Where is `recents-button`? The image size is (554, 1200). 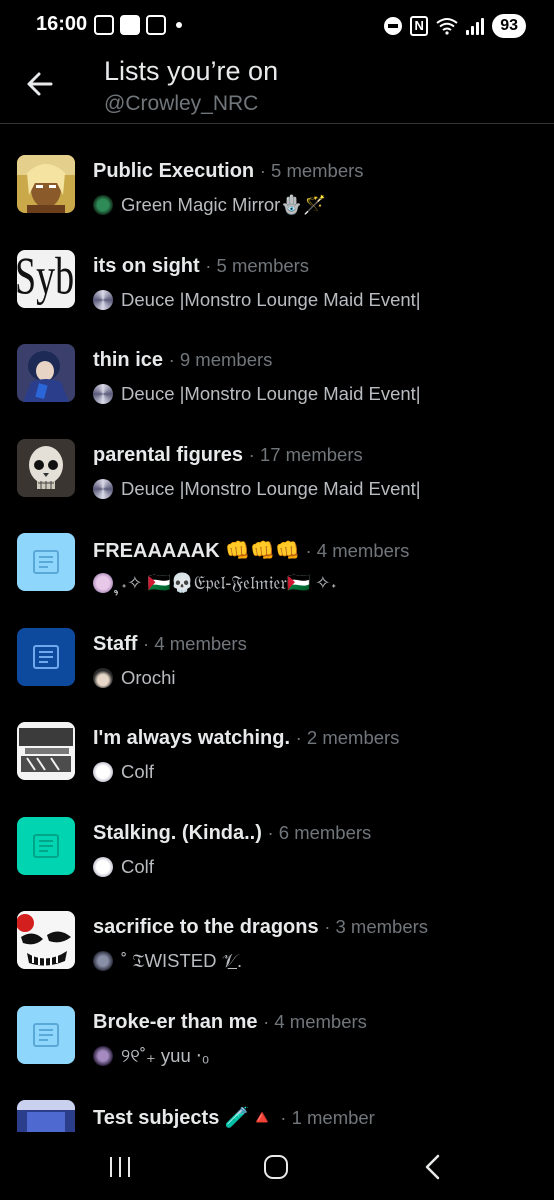 recents-button is located at coordinates (120, 1167).